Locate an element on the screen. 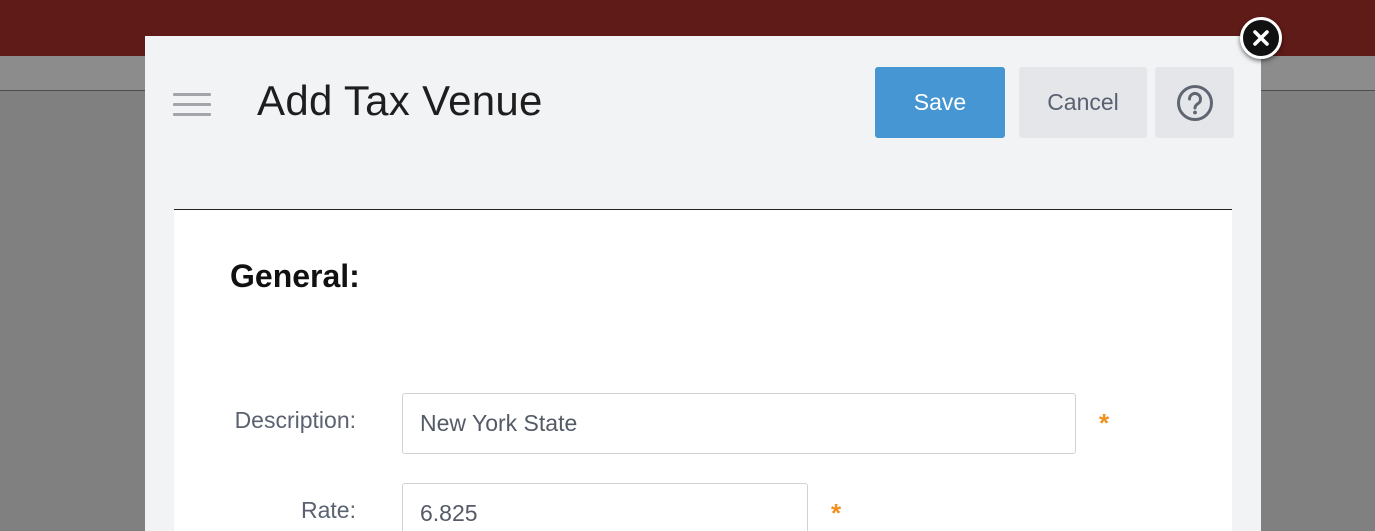 The width and height of the screenshot is (1375, 531). description-label: Description: is located at coordinates (295, 420).